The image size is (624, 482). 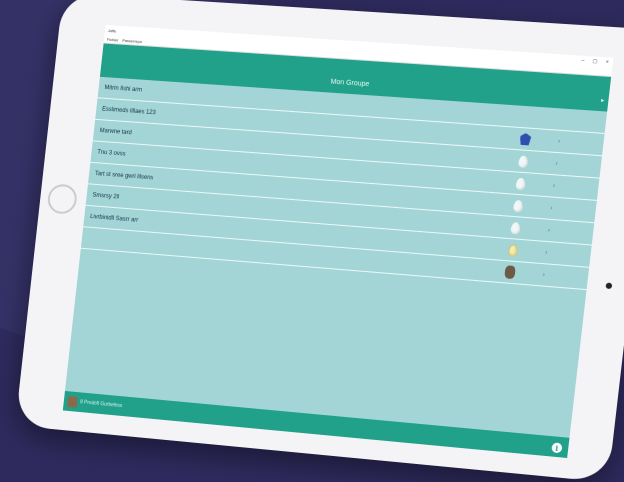 What do you see at coordinates (557, 448) in the screenshot?
I see `info-icon: i` at bounding box center [557, 448].